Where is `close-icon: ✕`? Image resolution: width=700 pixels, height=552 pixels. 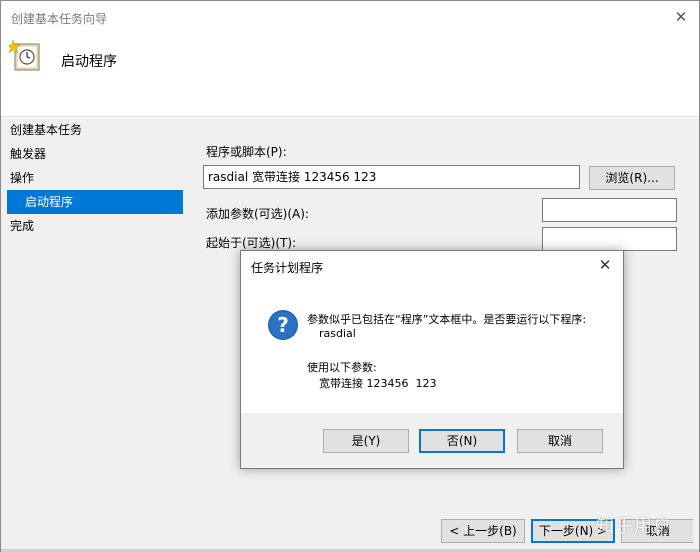
close-icon: ✕ is located at coordinates (681, 17).